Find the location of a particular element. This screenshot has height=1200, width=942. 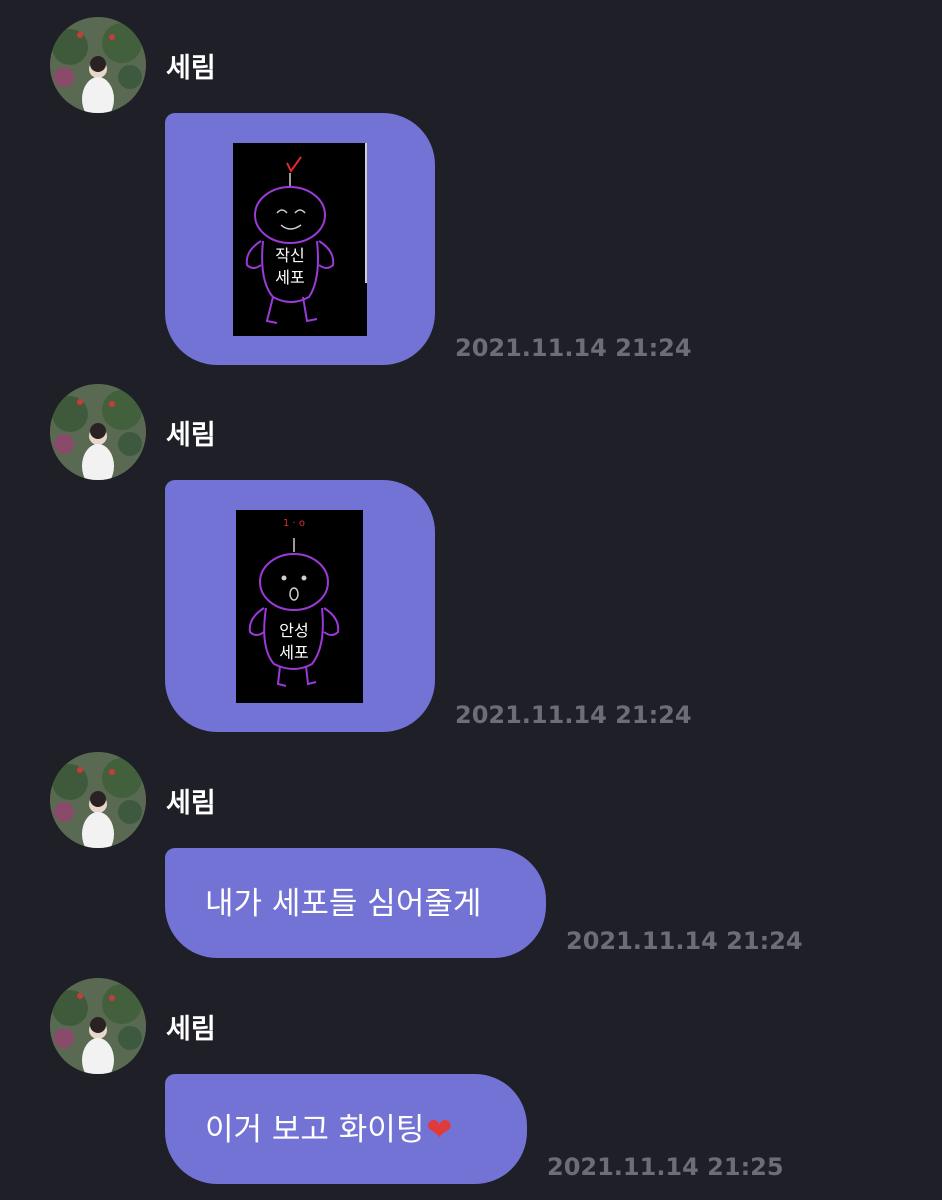

doodle-label-line1: 안성 is located at coordinates (293, 630).